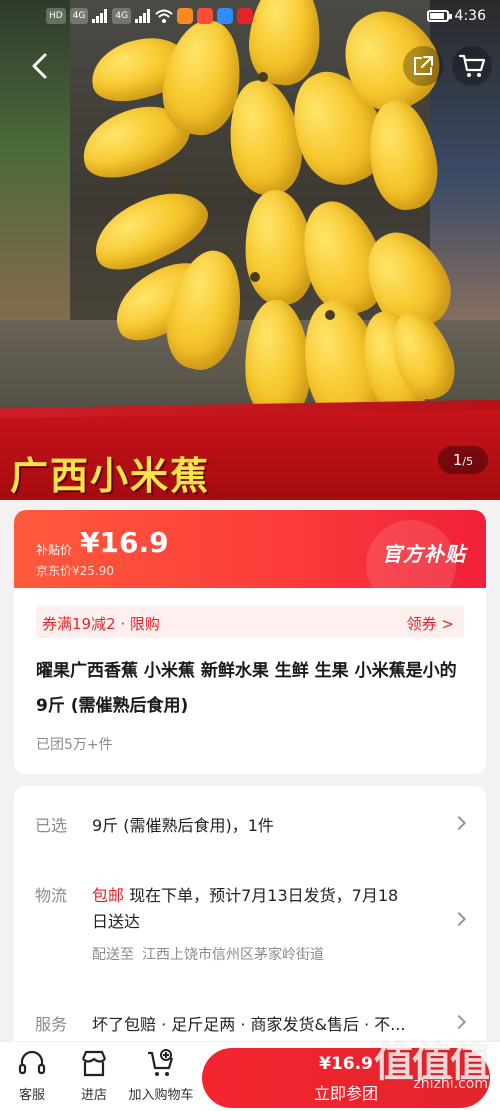  What do you see at coordinates (94, 1063) in the screenshot?
I see `store-icon` at bounding box center [94, 1063].